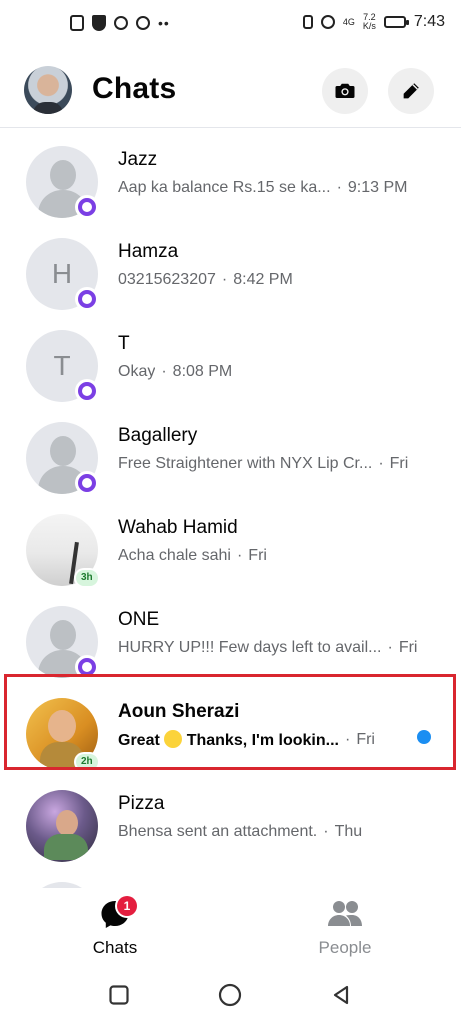 Image resolution: width=461 pixels, height=1024 pixels. Describe the element at coordinates (143, 23) in the screenshot. I see `security-icon` at that location.